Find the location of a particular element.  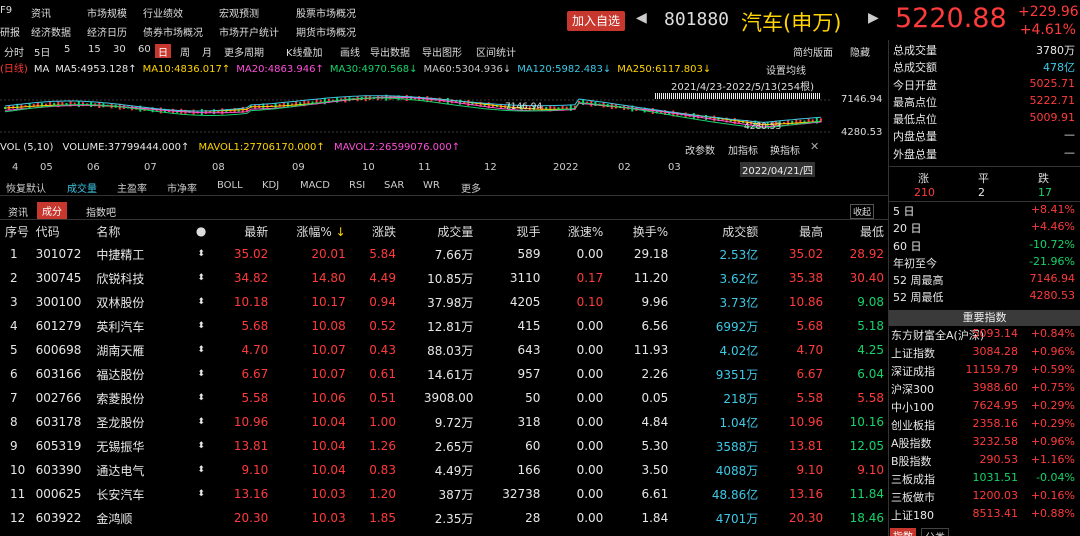

index-row: 三板做市 1200.03 +0.16% is located at coordinates (984, 498).